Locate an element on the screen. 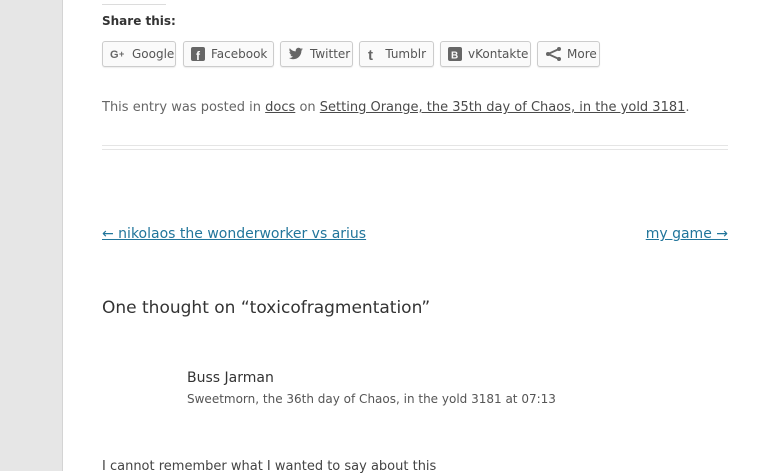 The width and height of the screenshot is (777, 474). comment-author: Buss Jarman is located at coordinates (230, 378).